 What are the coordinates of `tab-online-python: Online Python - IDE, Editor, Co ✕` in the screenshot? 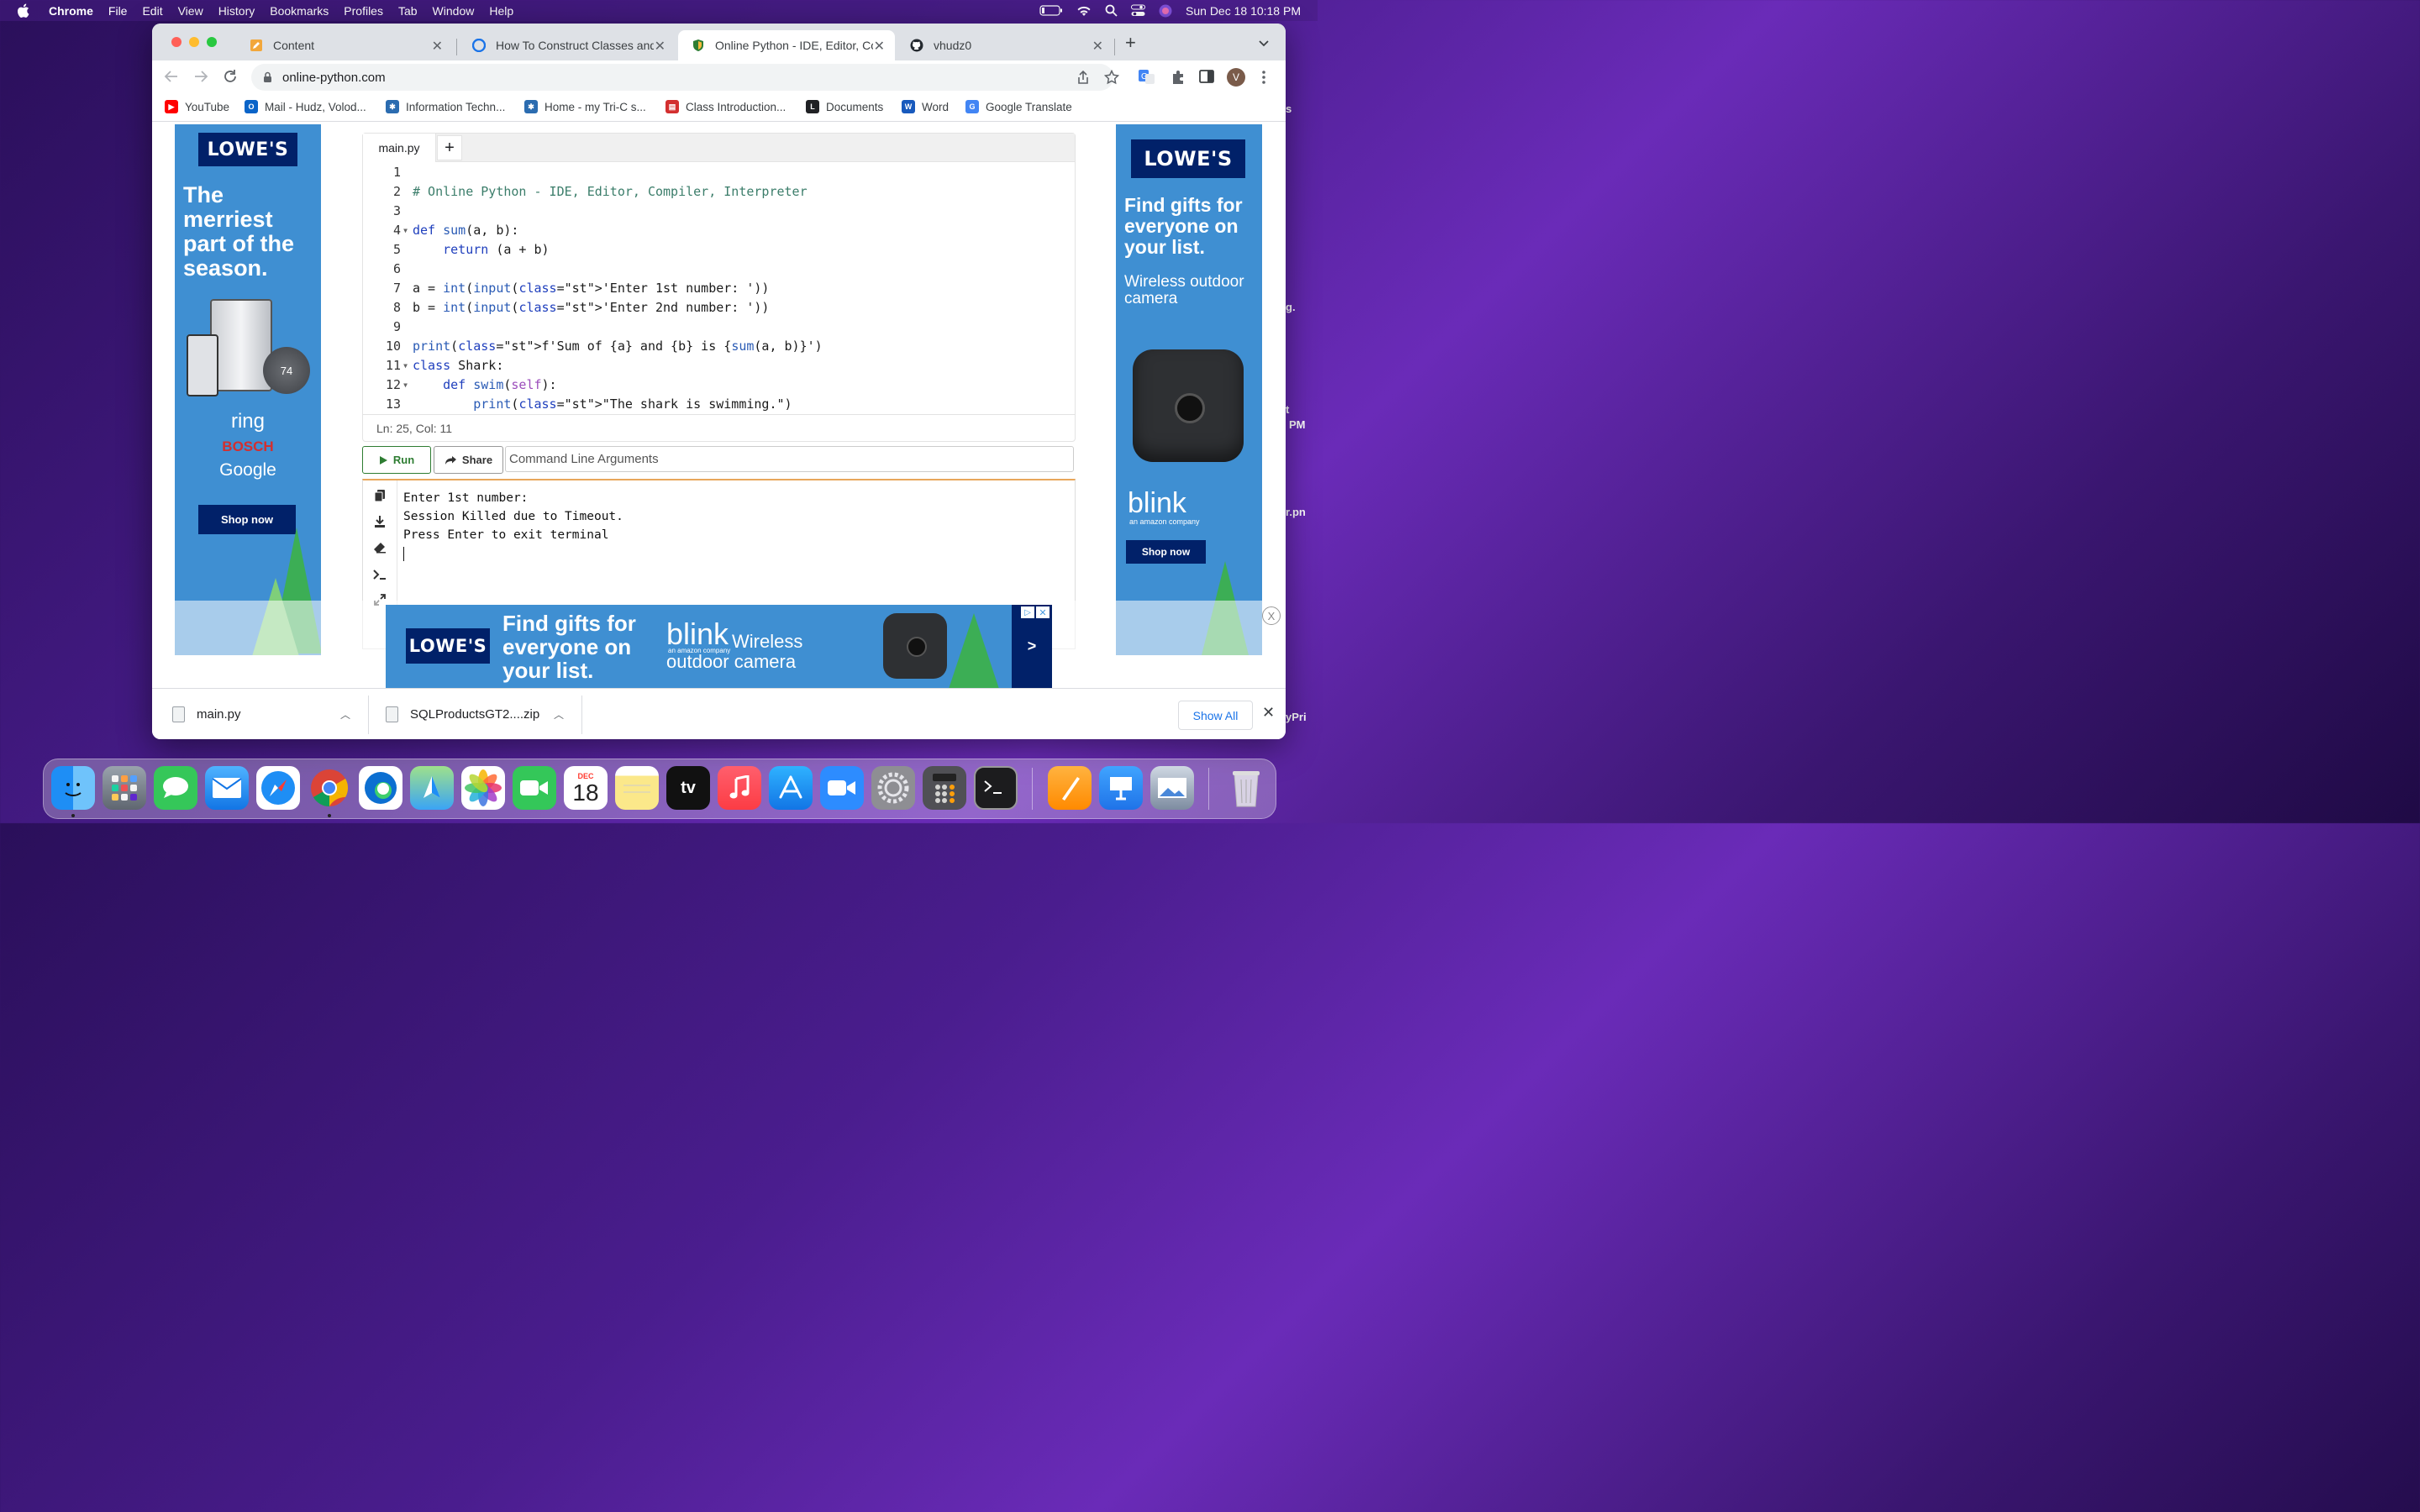 It's located at (786, 45).